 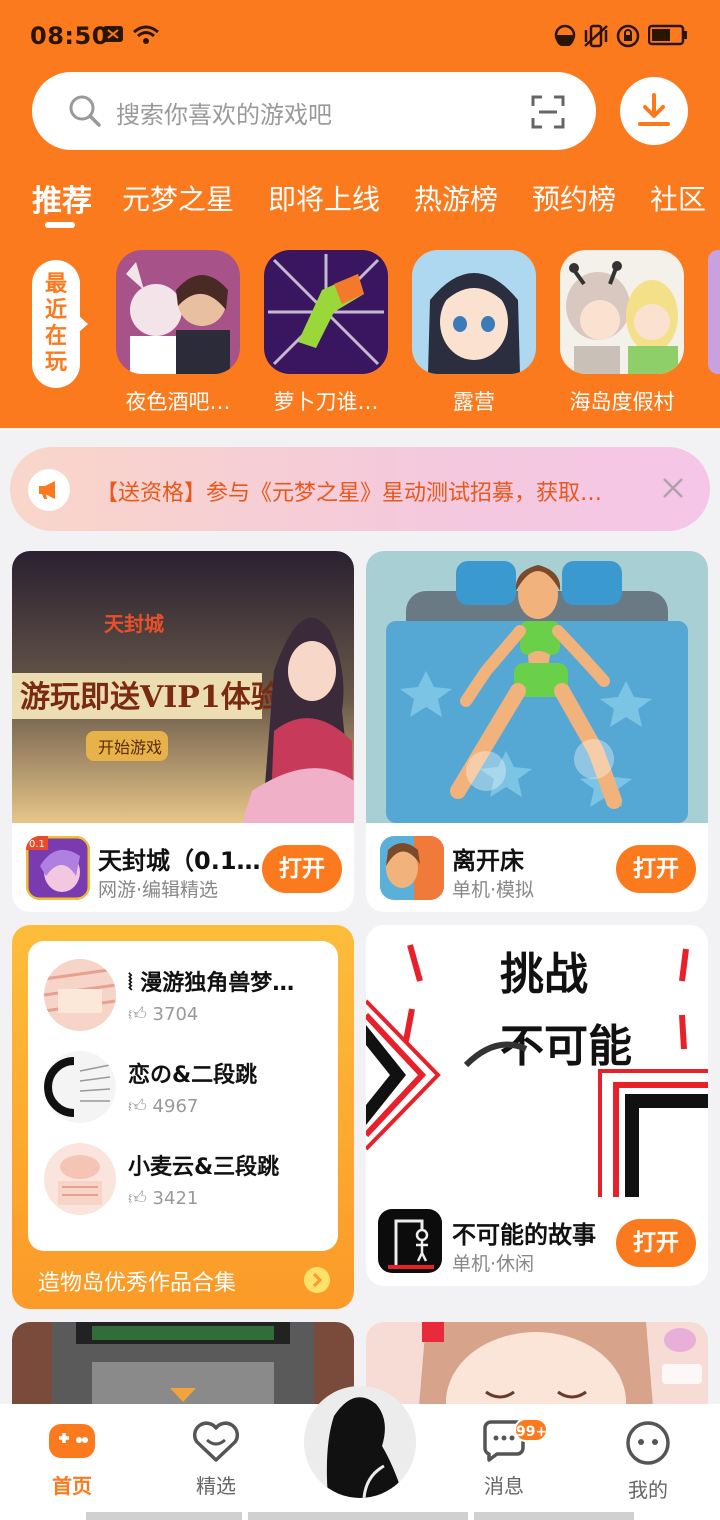 What do you see at coordinates (360, 36) in the screenshot?
I see `status-bar: 08:50` at bounding box center [360, 36].